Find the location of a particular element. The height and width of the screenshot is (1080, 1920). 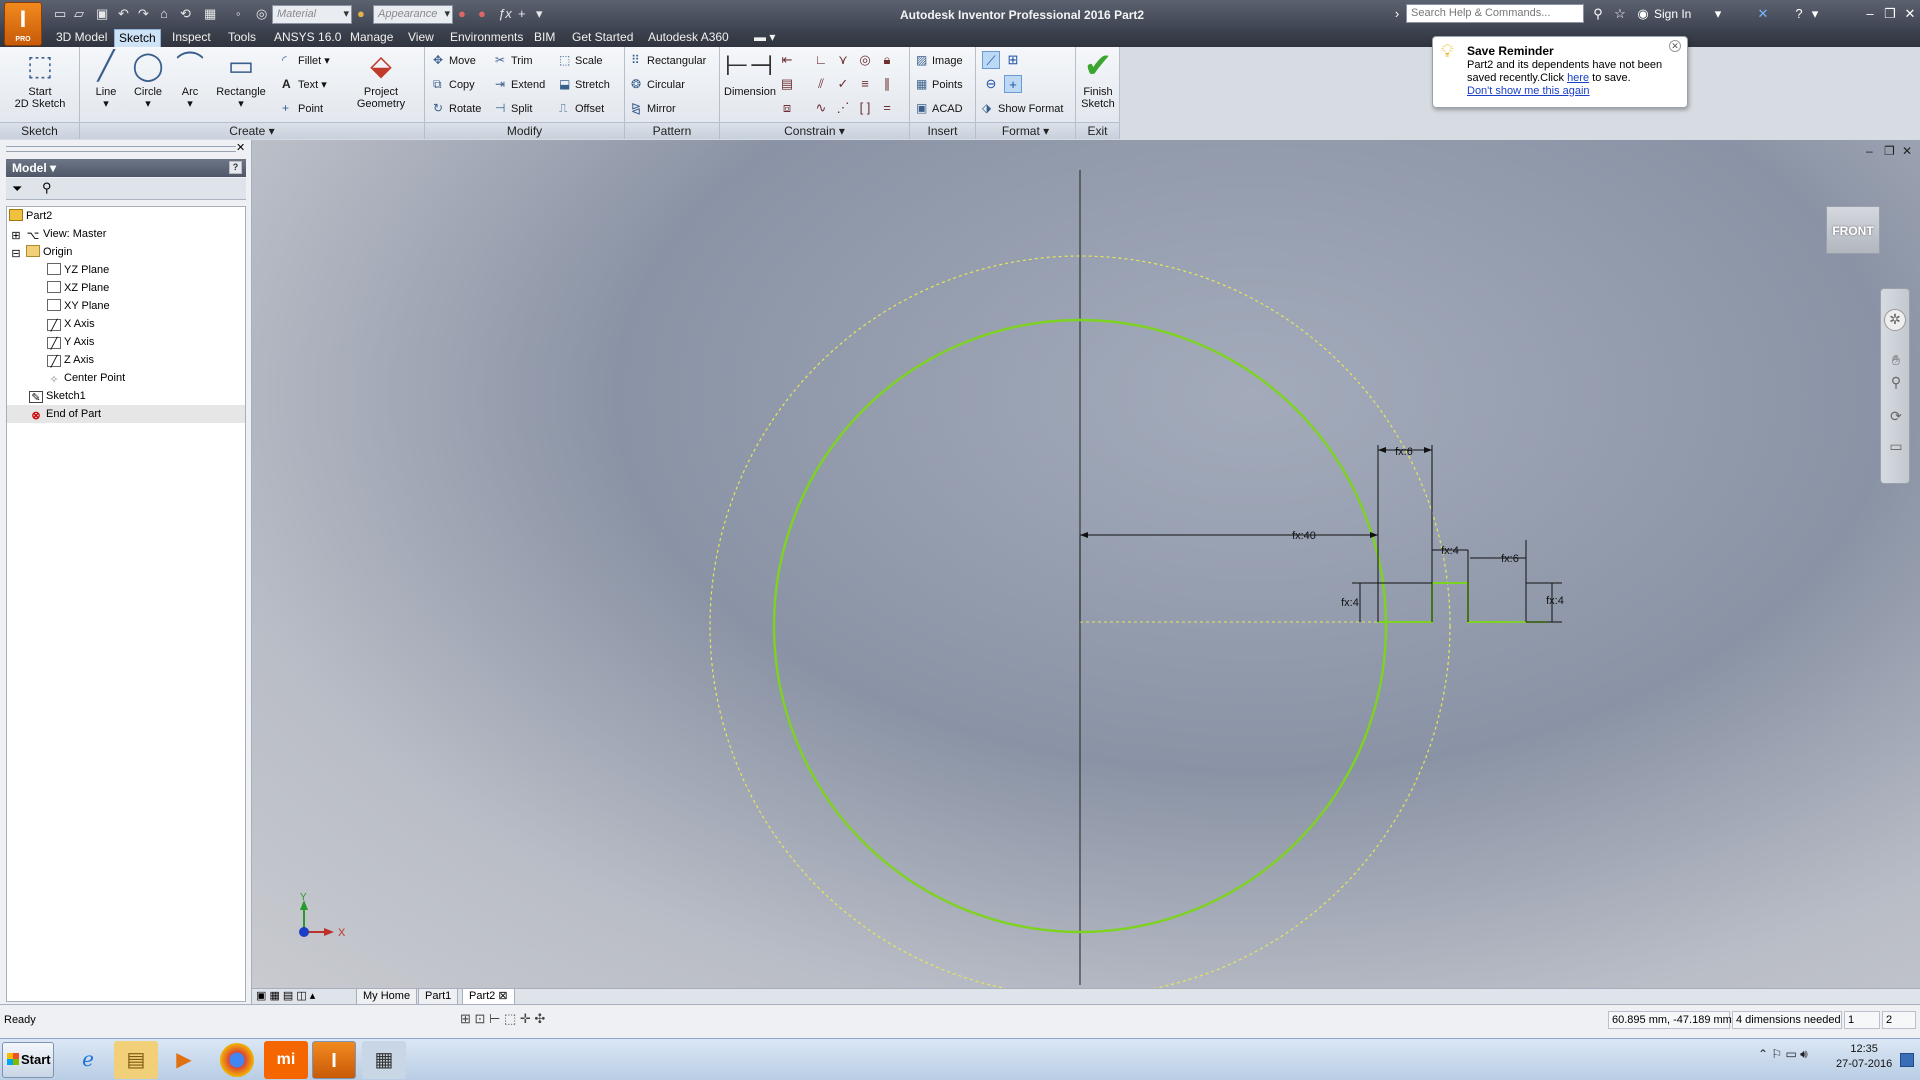

arc-button: ⌒ Arc ▾ is located at coordinates (190, 79).